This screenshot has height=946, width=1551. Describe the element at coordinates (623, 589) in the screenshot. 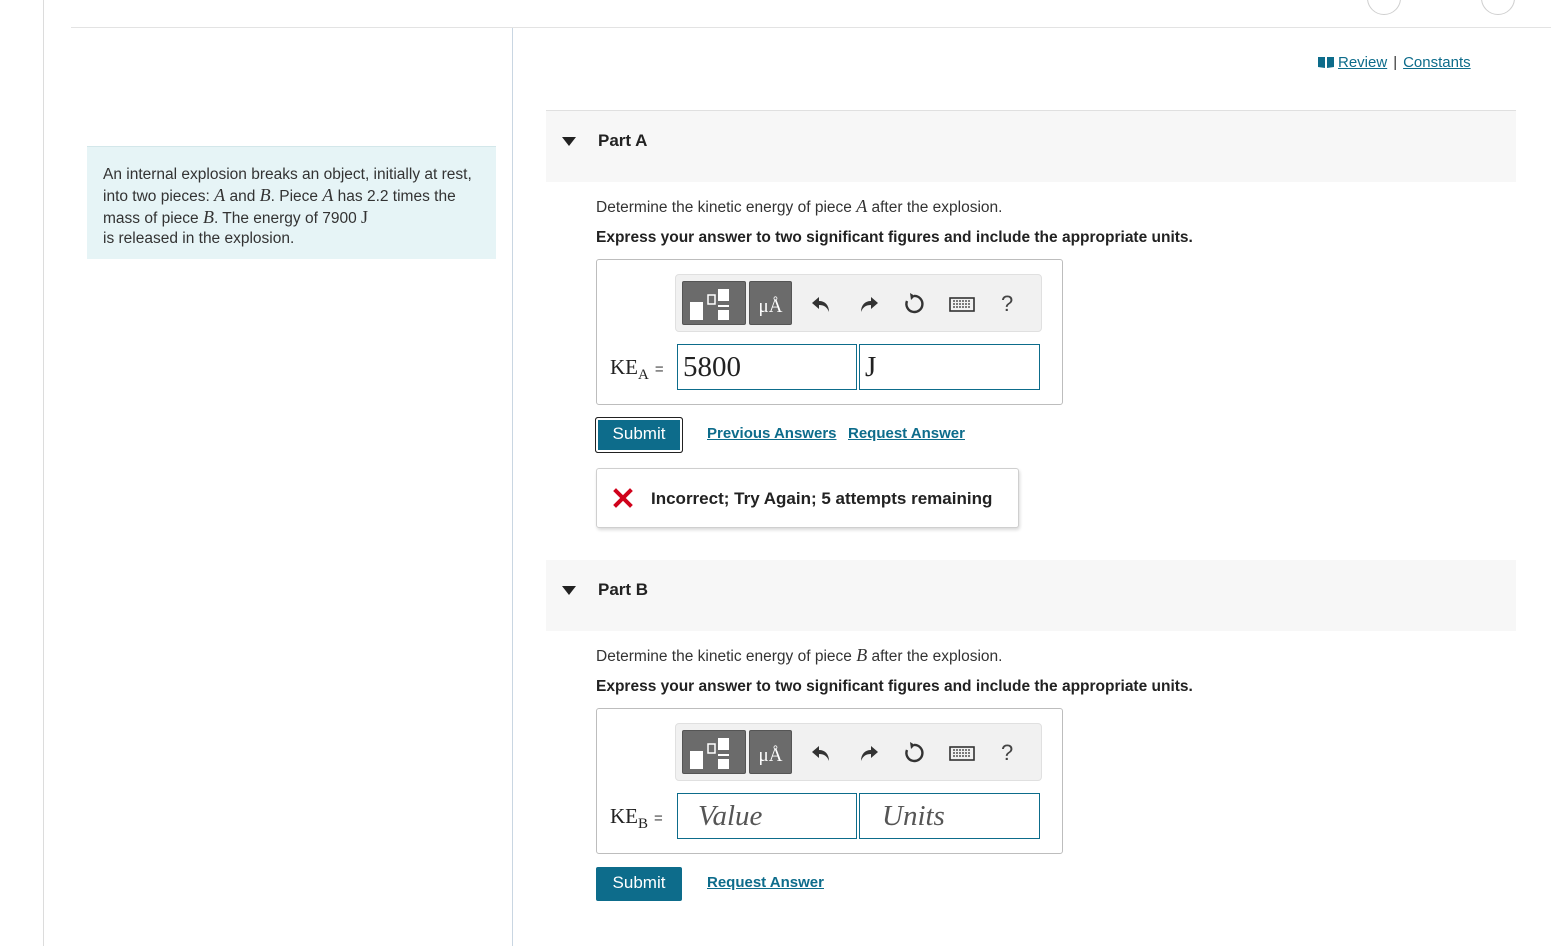

I see `part-b-title: Part B` at that location.